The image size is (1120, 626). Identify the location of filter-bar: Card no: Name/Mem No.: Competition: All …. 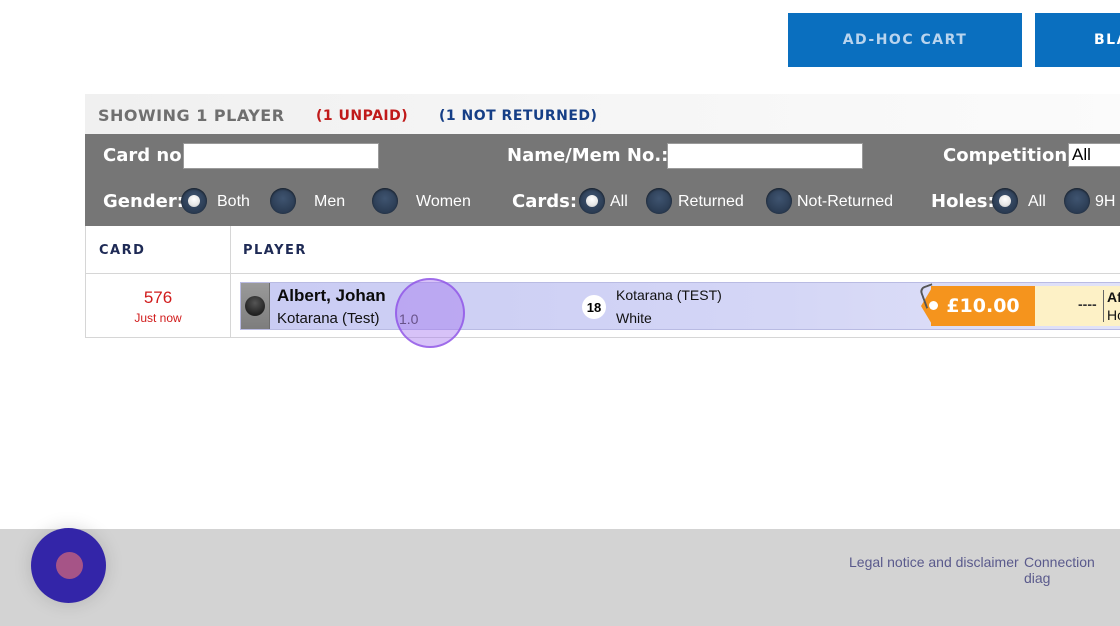
(602, 180).